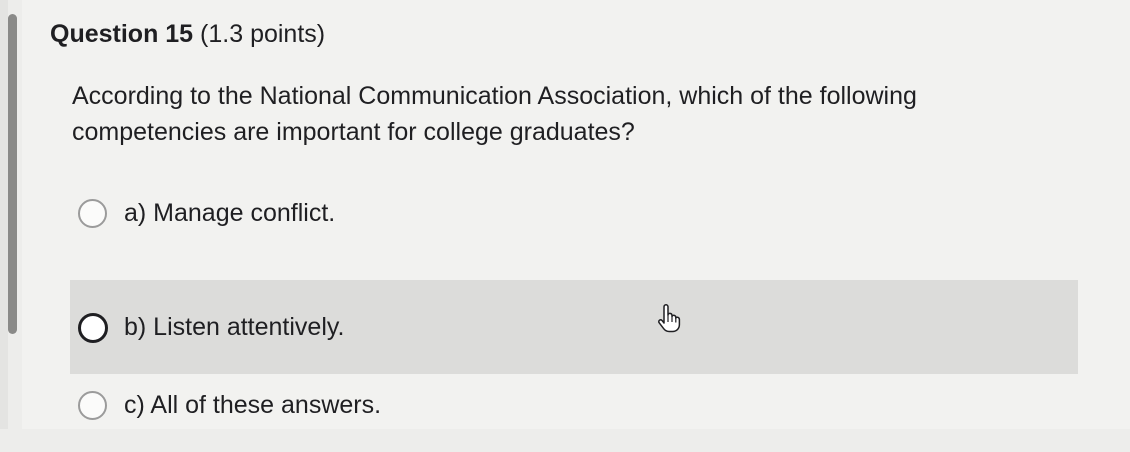 The image size is (1130, 452). What do you see at coordinates (230, 213) in the screenshot?
I see `answer-label: a) Manage conflict.` at bounding box center [230, 213].